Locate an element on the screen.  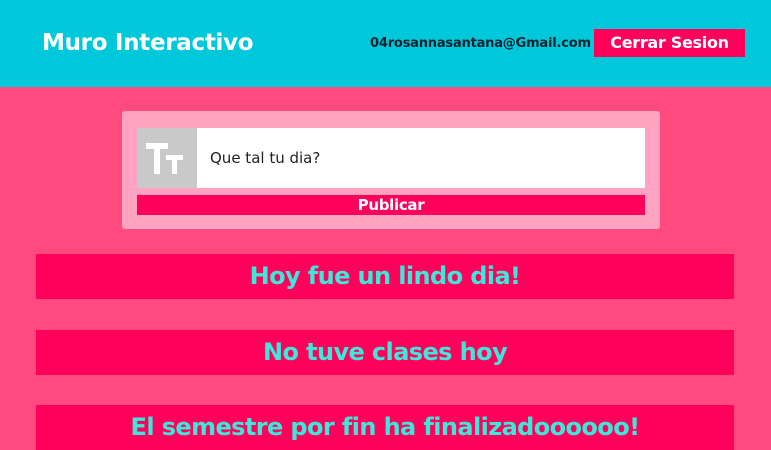
composer-input-row is located at coordinates (391, 158).